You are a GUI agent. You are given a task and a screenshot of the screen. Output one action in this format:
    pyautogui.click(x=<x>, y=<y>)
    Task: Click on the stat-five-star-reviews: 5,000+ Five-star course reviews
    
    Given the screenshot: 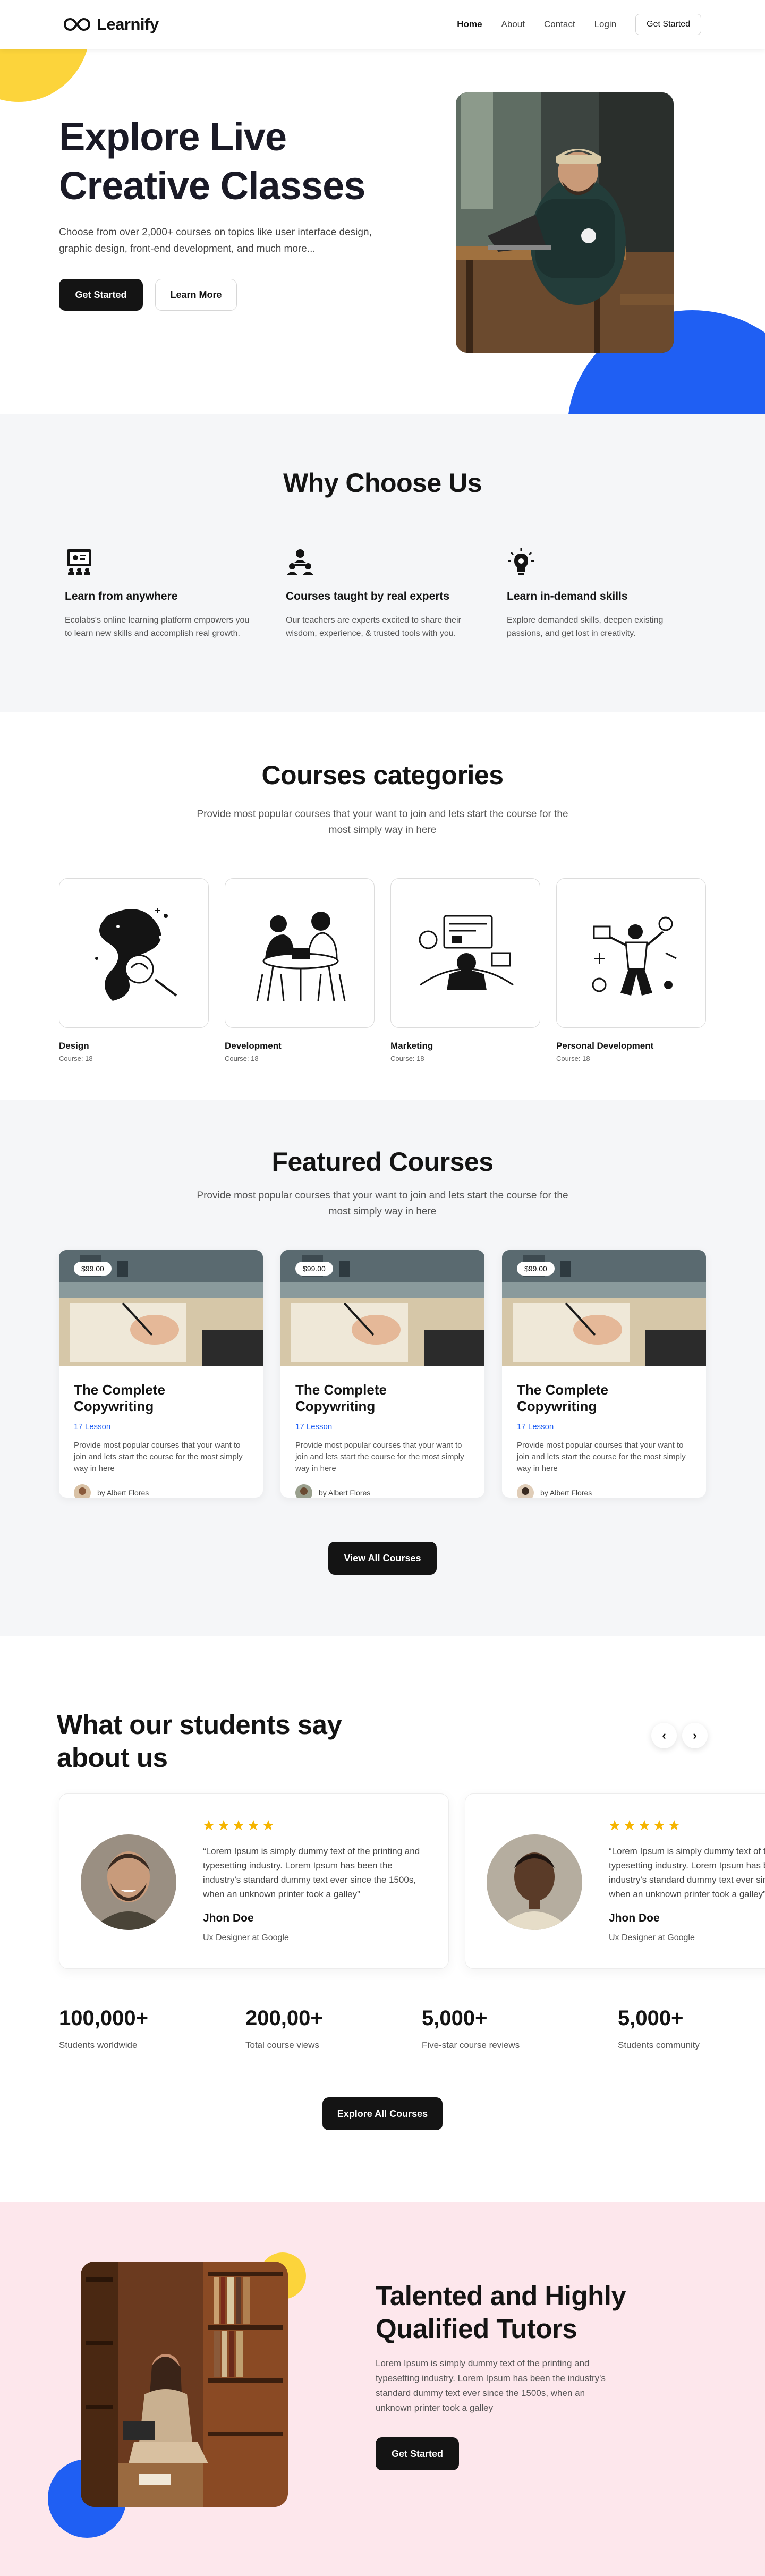 What is the action you would take?
    pyautogui.click(x=471, y=2029)
    